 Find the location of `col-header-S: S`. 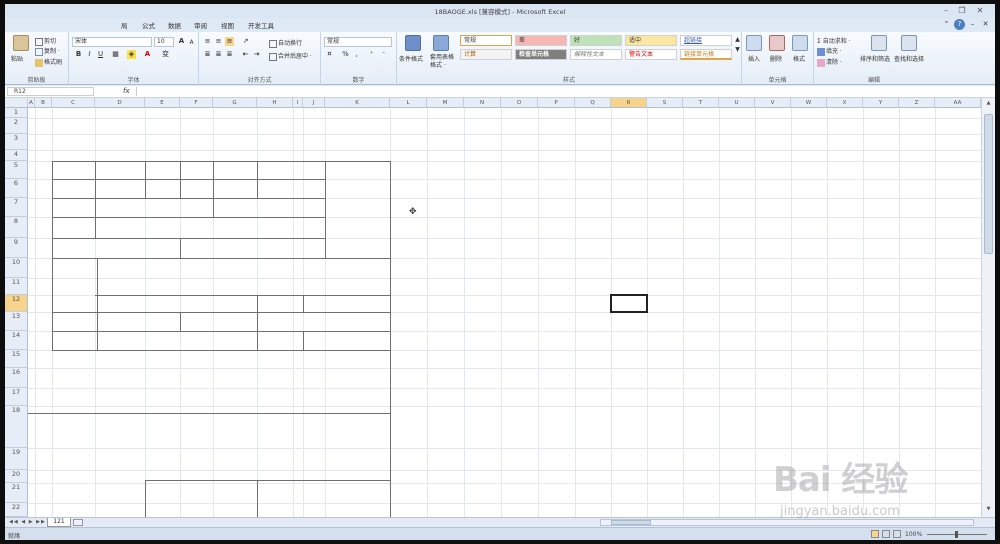

col-header-S: S is located at coordinates (665, 103).